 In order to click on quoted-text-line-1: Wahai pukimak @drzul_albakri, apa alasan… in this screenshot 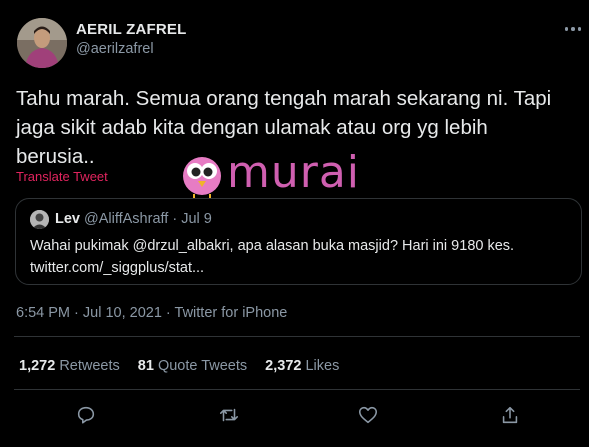, I will do `click(272, 246)`.